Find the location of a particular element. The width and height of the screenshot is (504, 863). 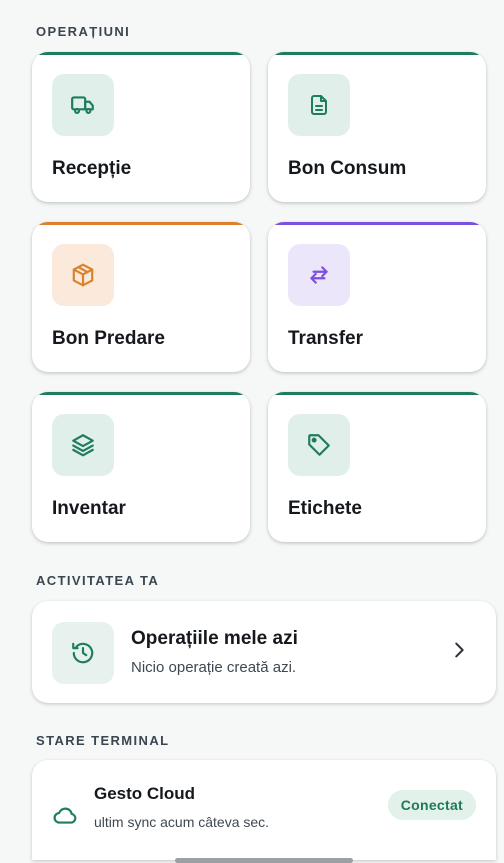

document-icon is located at coordinates (319, 105).